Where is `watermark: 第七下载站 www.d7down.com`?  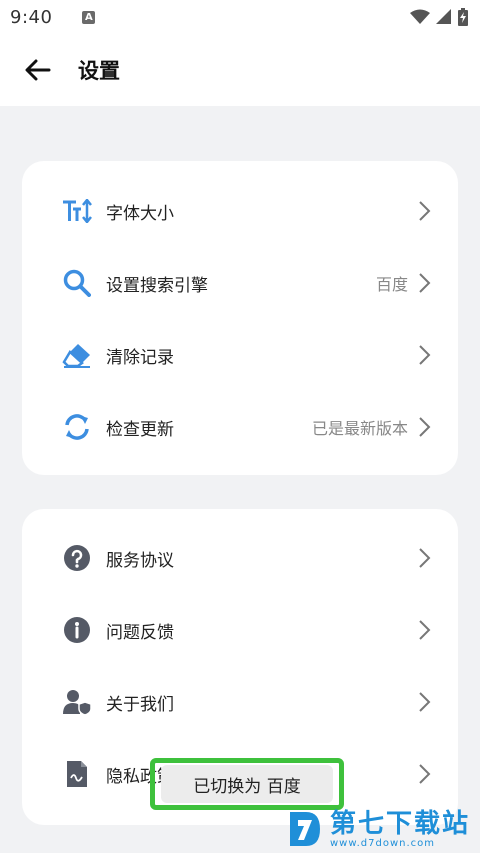
watermark: 第七下载站 www.d7down.com is located at coordinates (381, 829).